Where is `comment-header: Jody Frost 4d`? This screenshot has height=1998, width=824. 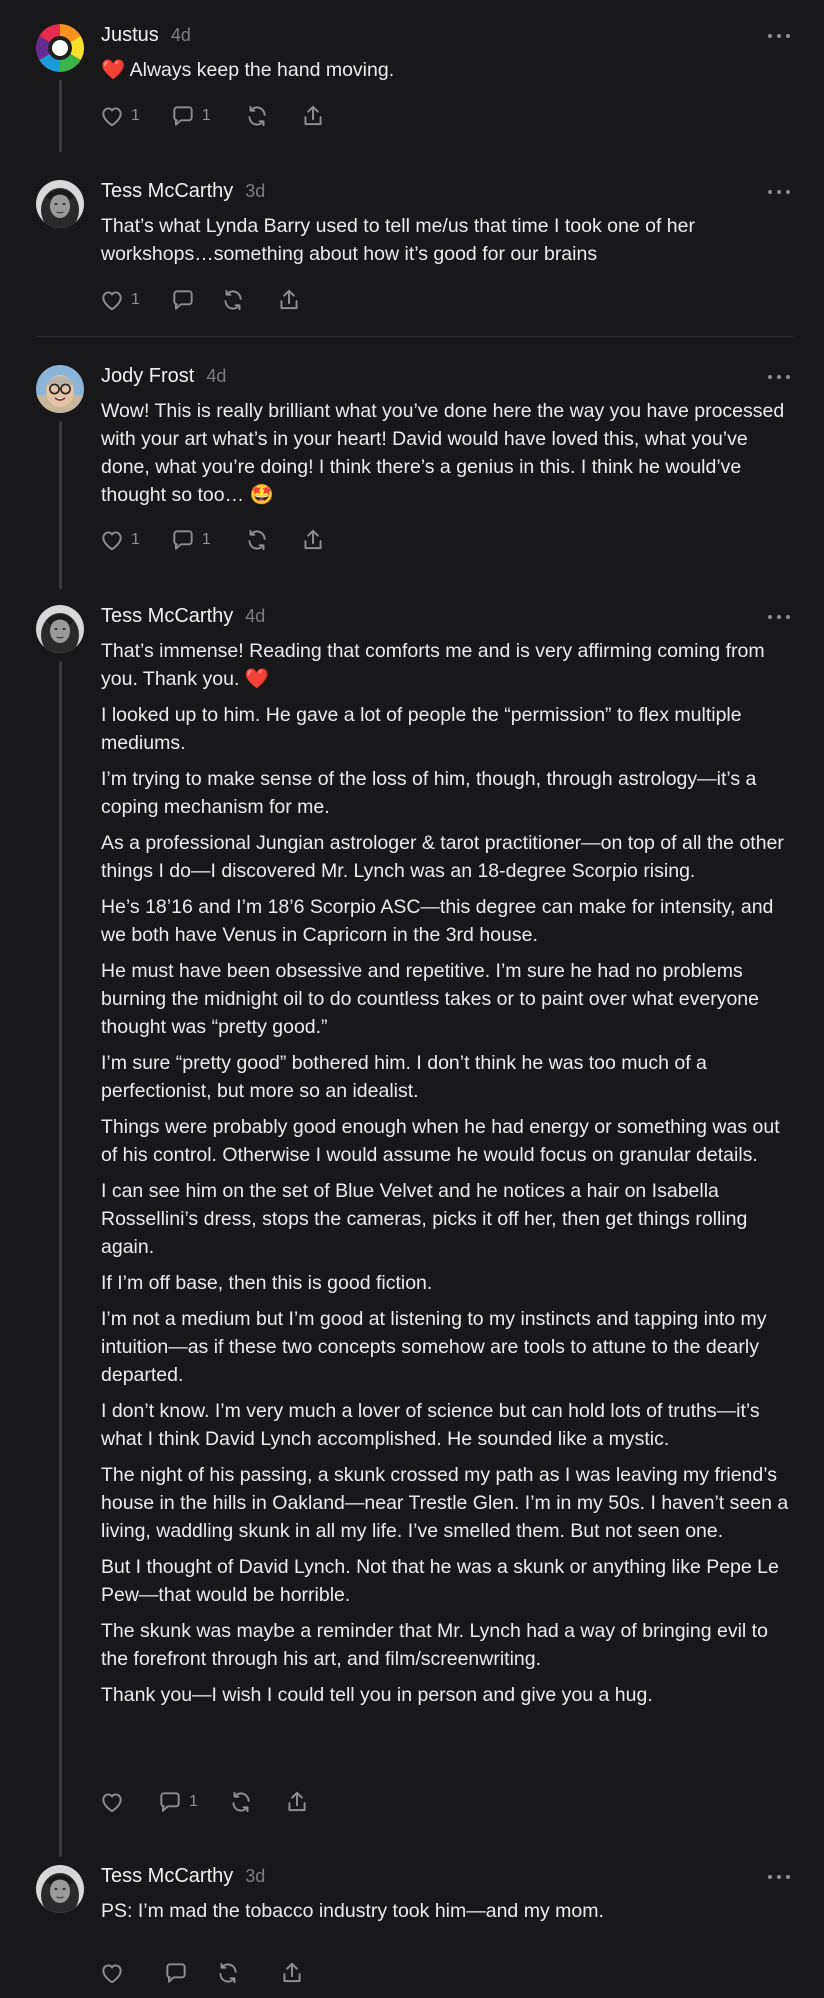 comment-header: Jody Frost 4d is located at coordinates (163, 380).